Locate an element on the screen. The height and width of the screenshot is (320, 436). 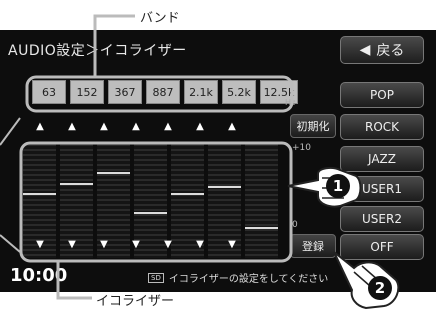
status-message: イコライザーの設定をしてください is located at coordinates (248, 279).